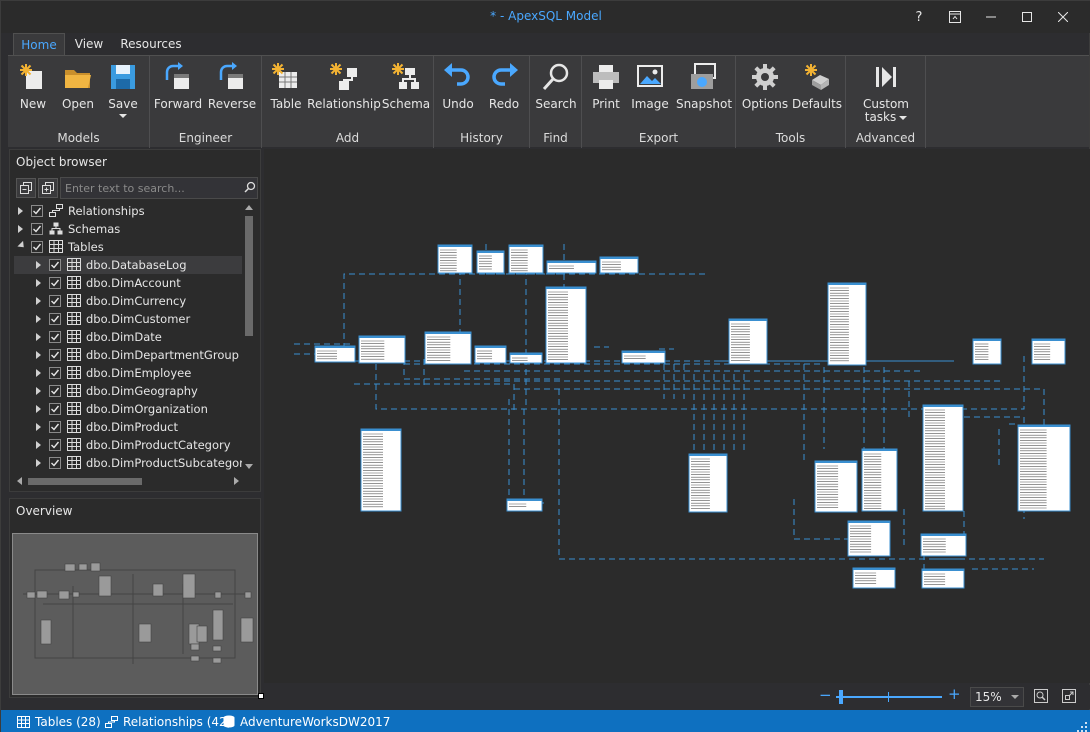 The height and width of the screenshot is (732, 1090). What do you see at coordinates (919, 17) in the screenshot?
I see `help-button: ?` at bounding box center [919, 17].